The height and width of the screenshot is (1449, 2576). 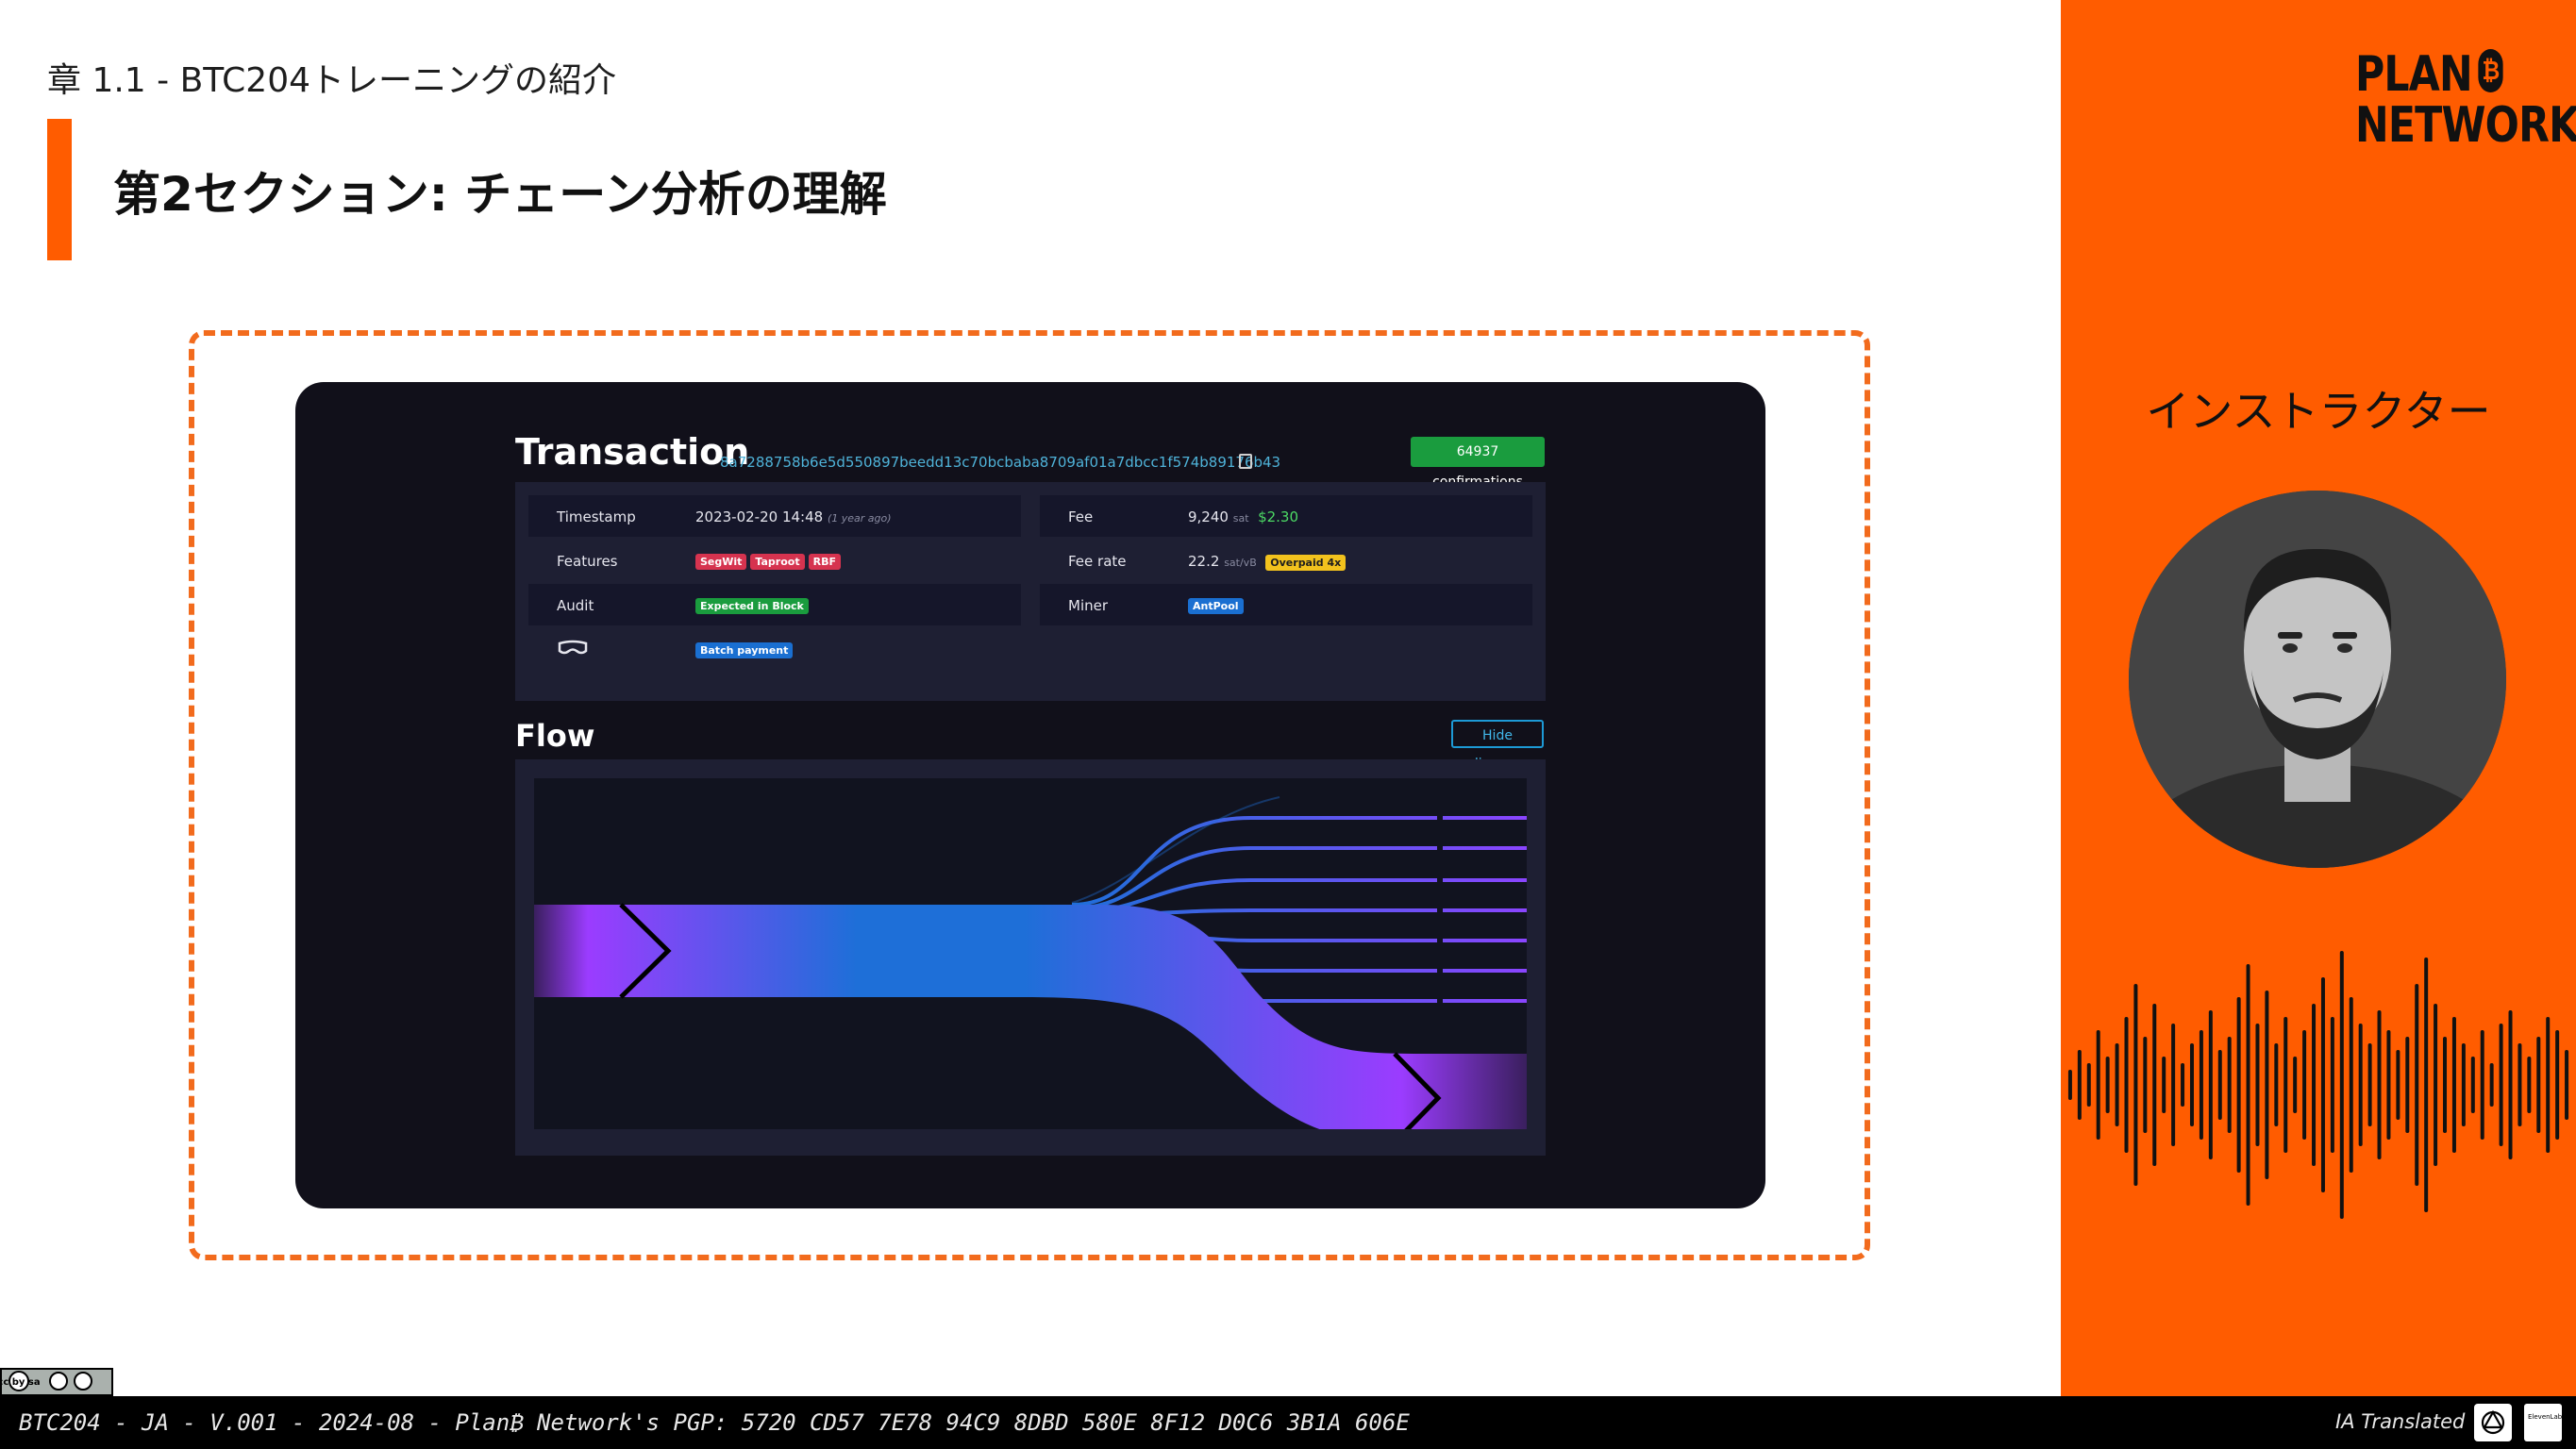 I want to click on cc-text: cc by sa, so click(x=21, y=1383).